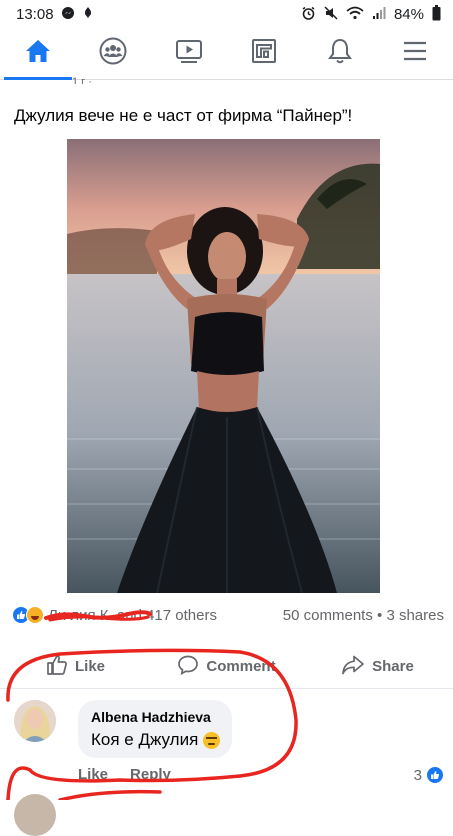  I want to click on tab-home, so click(38, 53).